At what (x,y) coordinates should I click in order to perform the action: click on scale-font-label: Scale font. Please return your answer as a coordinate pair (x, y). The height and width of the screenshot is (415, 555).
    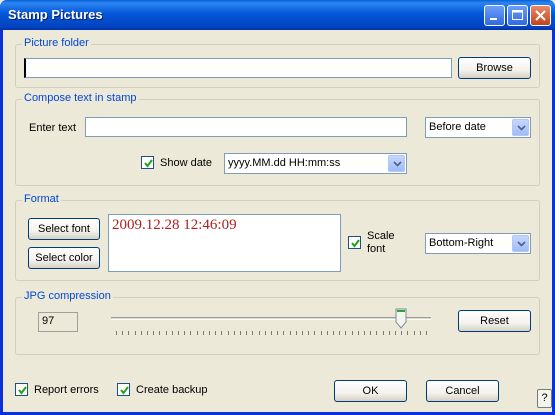
    Looking at the image, I should click on (381, 242).